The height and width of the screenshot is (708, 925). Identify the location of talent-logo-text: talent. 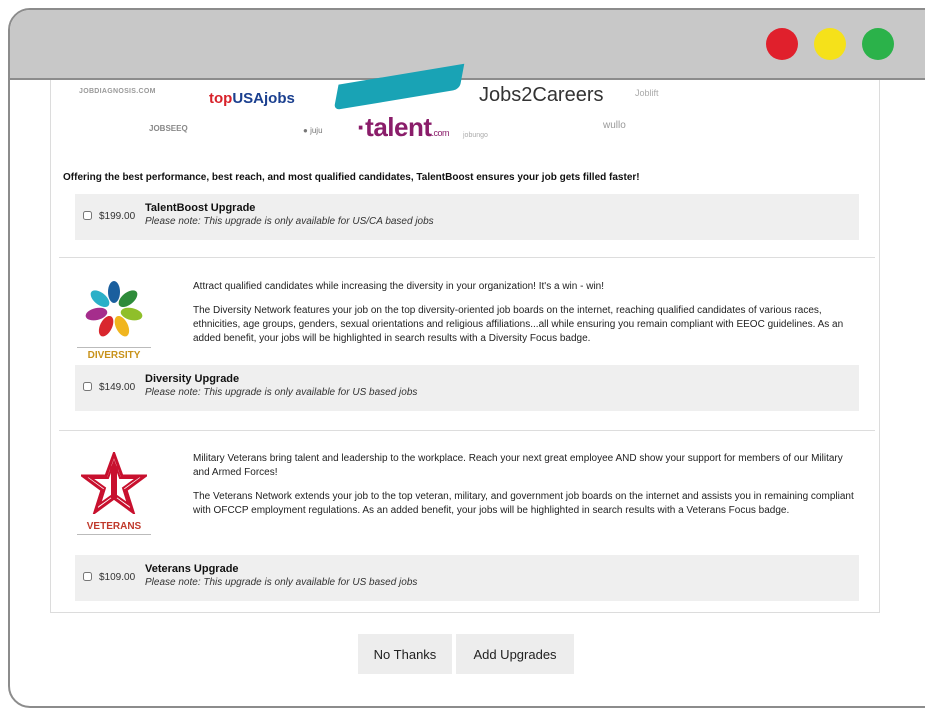
(398, 127).